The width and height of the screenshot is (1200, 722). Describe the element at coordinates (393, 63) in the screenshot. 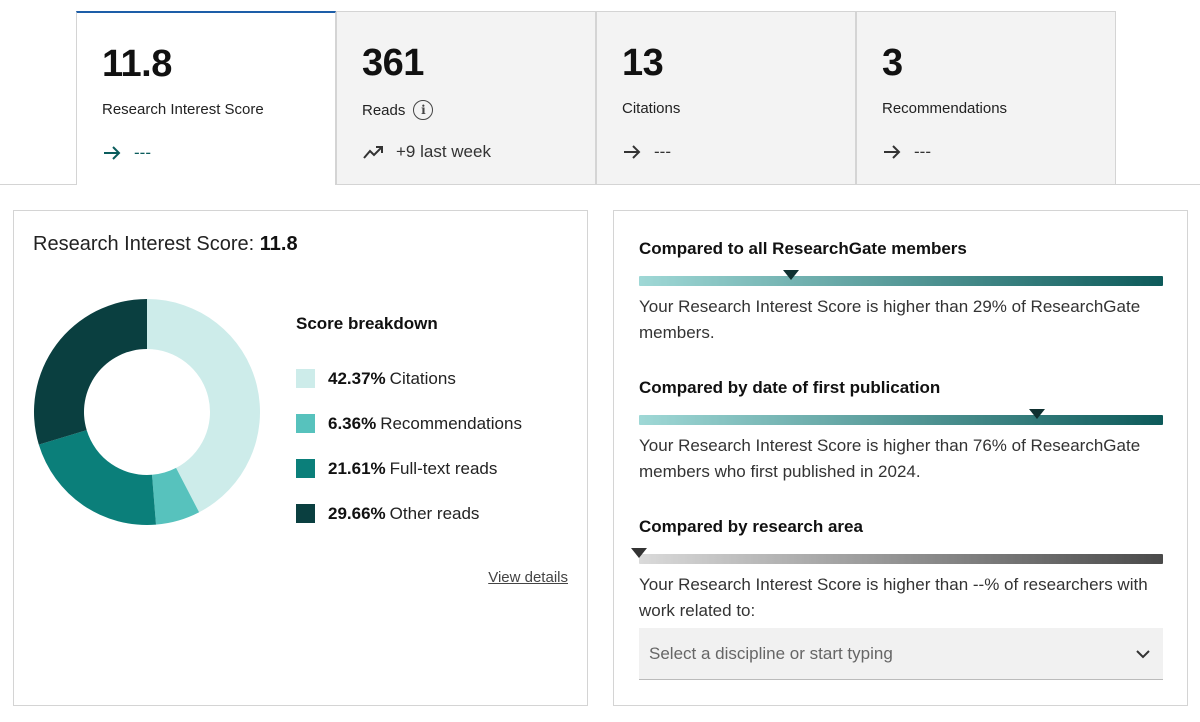

I see `tab-value: 361` at that location.